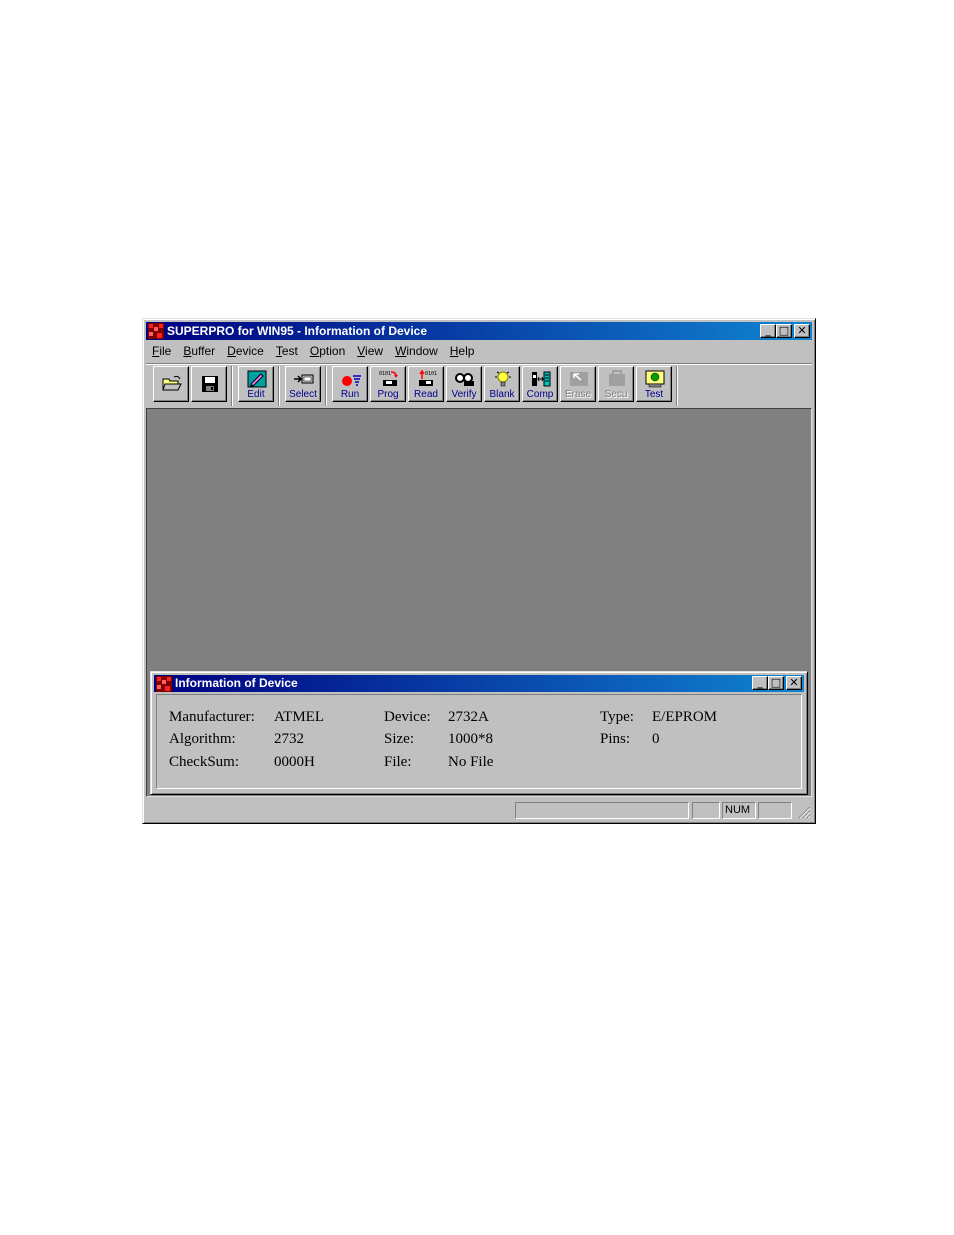  I want to click on menu-file: File, so click(161, 351).